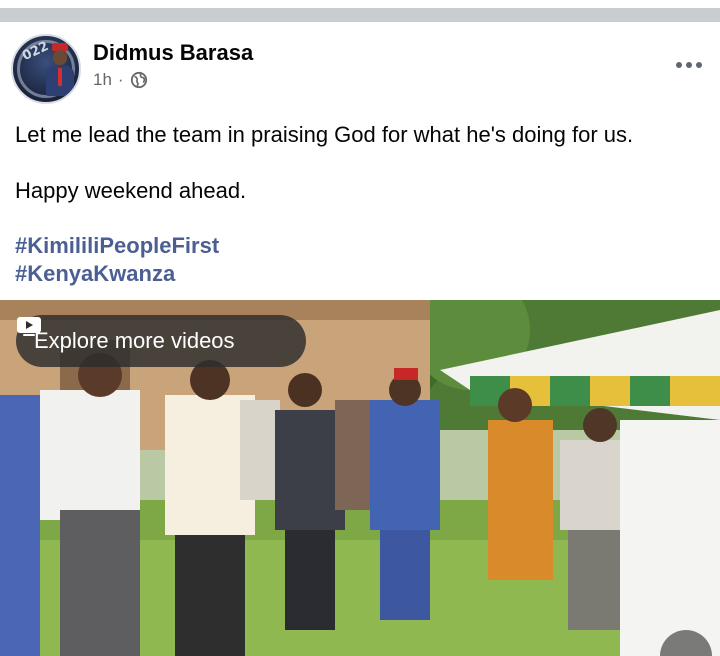 This screenshot has height=656, width=720. Describe the element at coordinates (134, 340) in the screenshot. I see `explore-more-videos-label: Explore more videos` at that location.